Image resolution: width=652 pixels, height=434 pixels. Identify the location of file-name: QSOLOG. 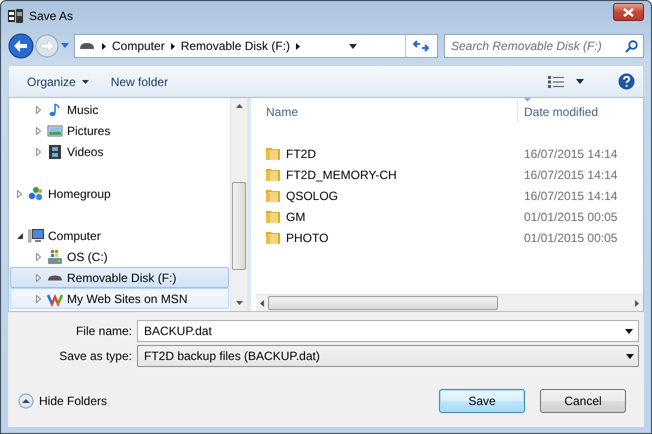
(312, 195).